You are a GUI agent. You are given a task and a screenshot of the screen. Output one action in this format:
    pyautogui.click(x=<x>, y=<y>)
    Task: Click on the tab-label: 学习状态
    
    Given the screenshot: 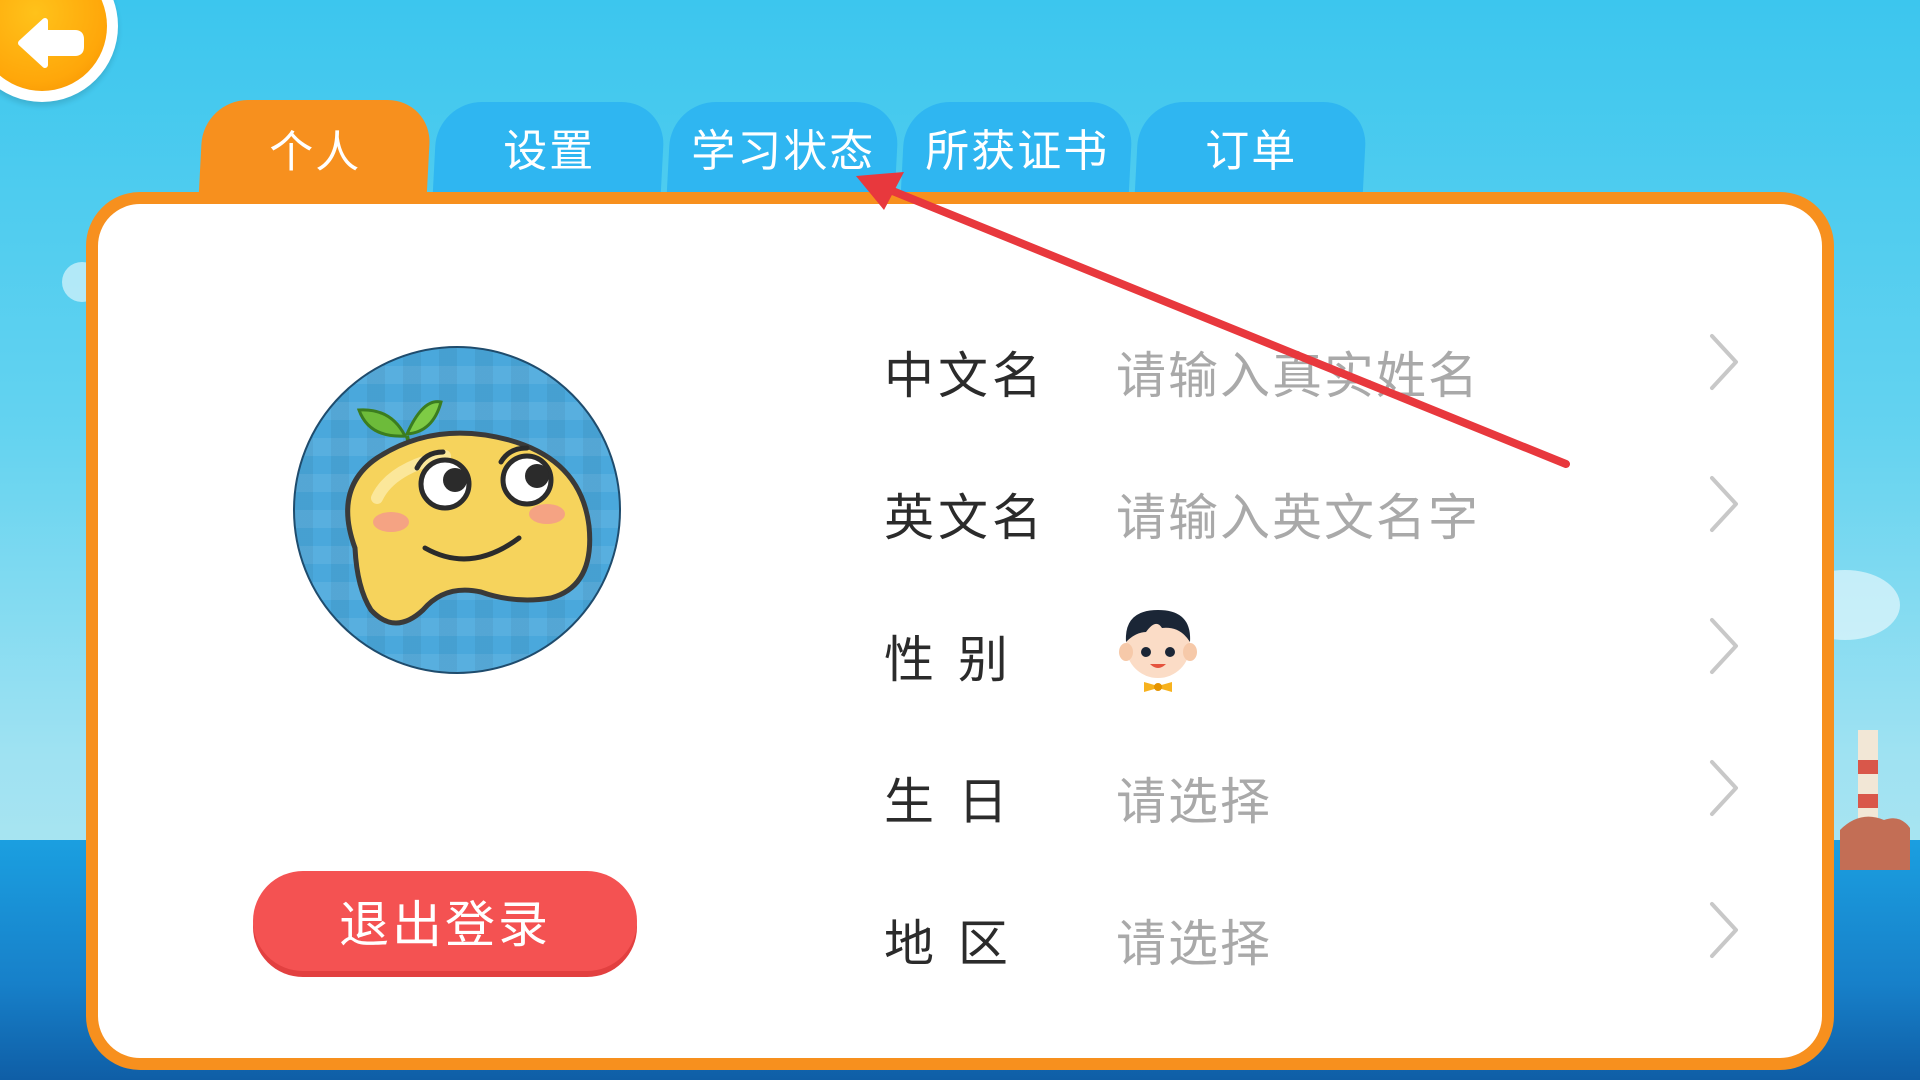 What is the action you would take?
    pyautogui.click(x=783, y=151)
    